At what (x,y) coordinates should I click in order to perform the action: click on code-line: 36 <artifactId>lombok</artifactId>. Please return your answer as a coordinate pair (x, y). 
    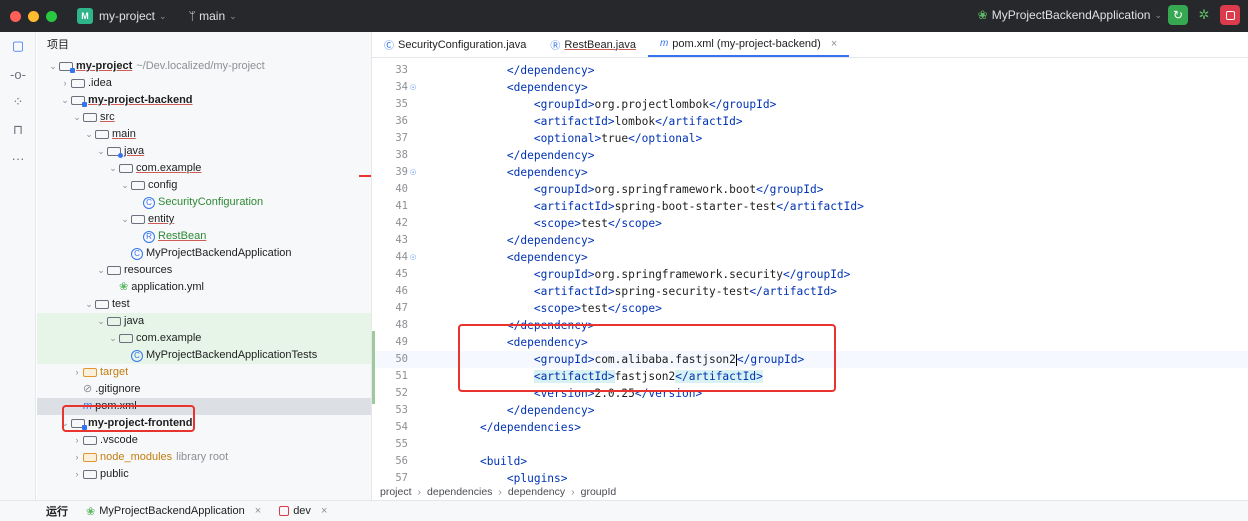
    Looking at the image, I should click on (810, 121).